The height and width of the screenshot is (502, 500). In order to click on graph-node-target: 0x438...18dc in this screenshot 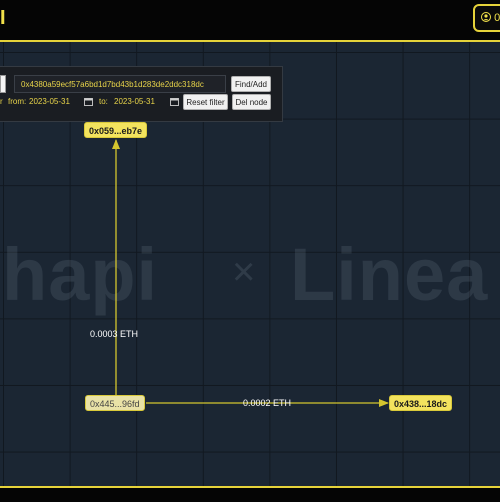, I will do `click(421, 403)`.